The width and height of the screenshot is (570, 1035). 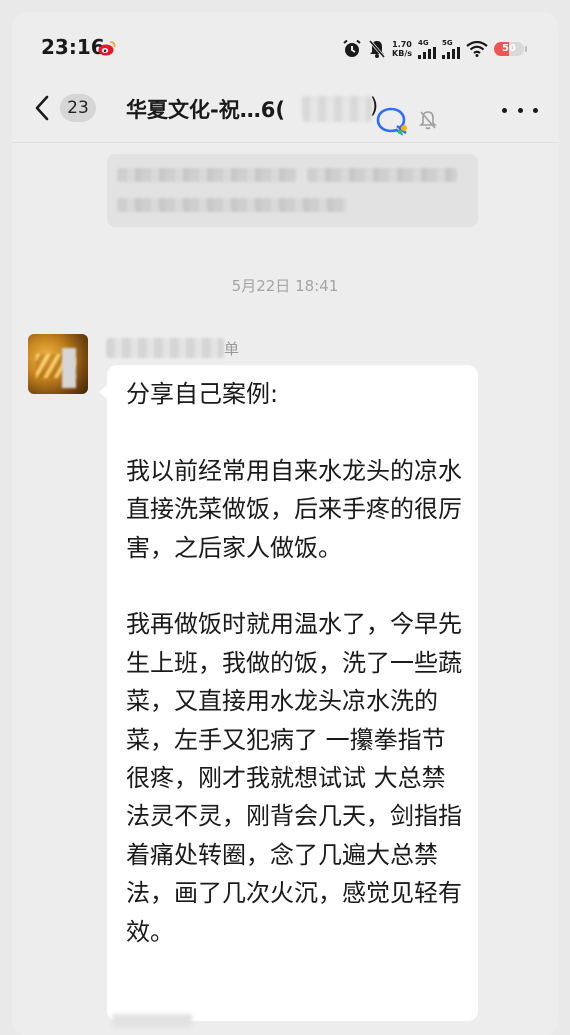 I want to click on sender-avatar, so click(x=58, y=364).